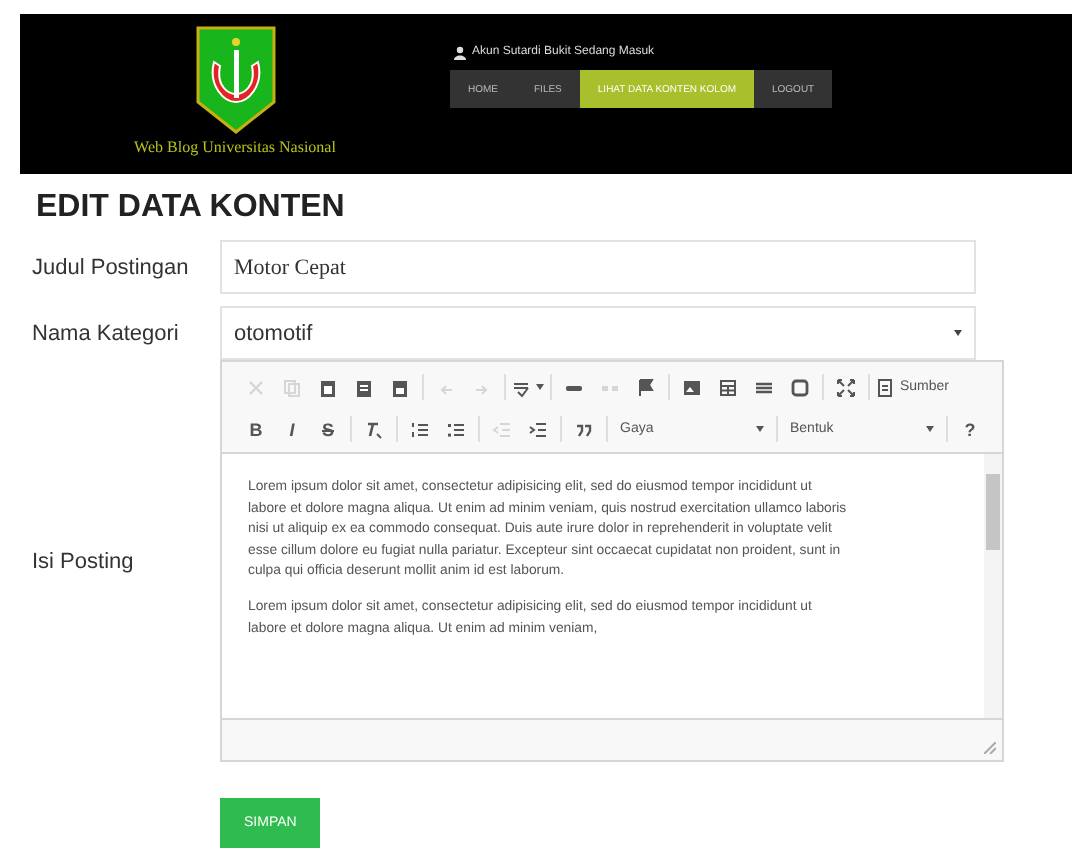 This screenshot has height=864, width=1072. Describe the element at coordinates (538, 429) in the screenshot. I see `indent-icon` at that location.